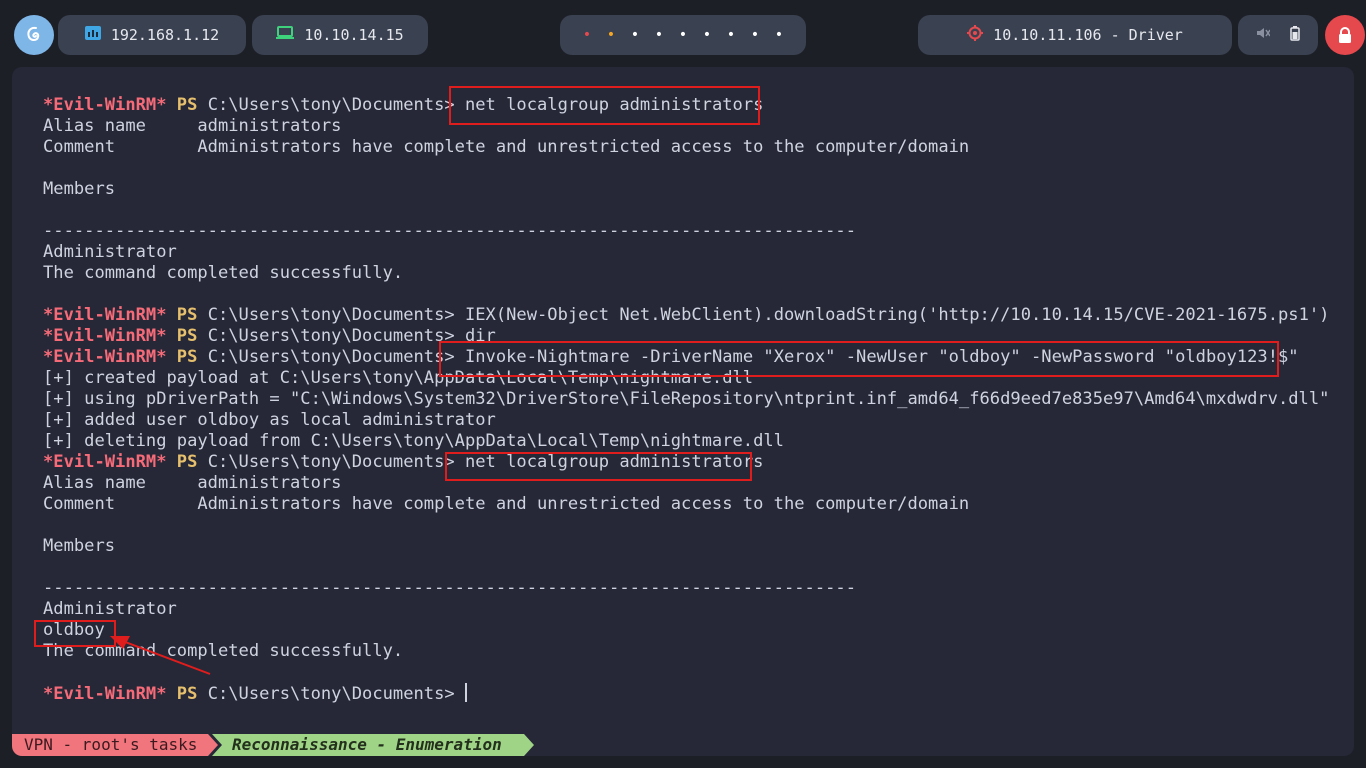 The image size is (1366, 768). What do you see at coordinates (92, 35) in the screenshot?
I see `network-icon` at bounding box center [92, 35].